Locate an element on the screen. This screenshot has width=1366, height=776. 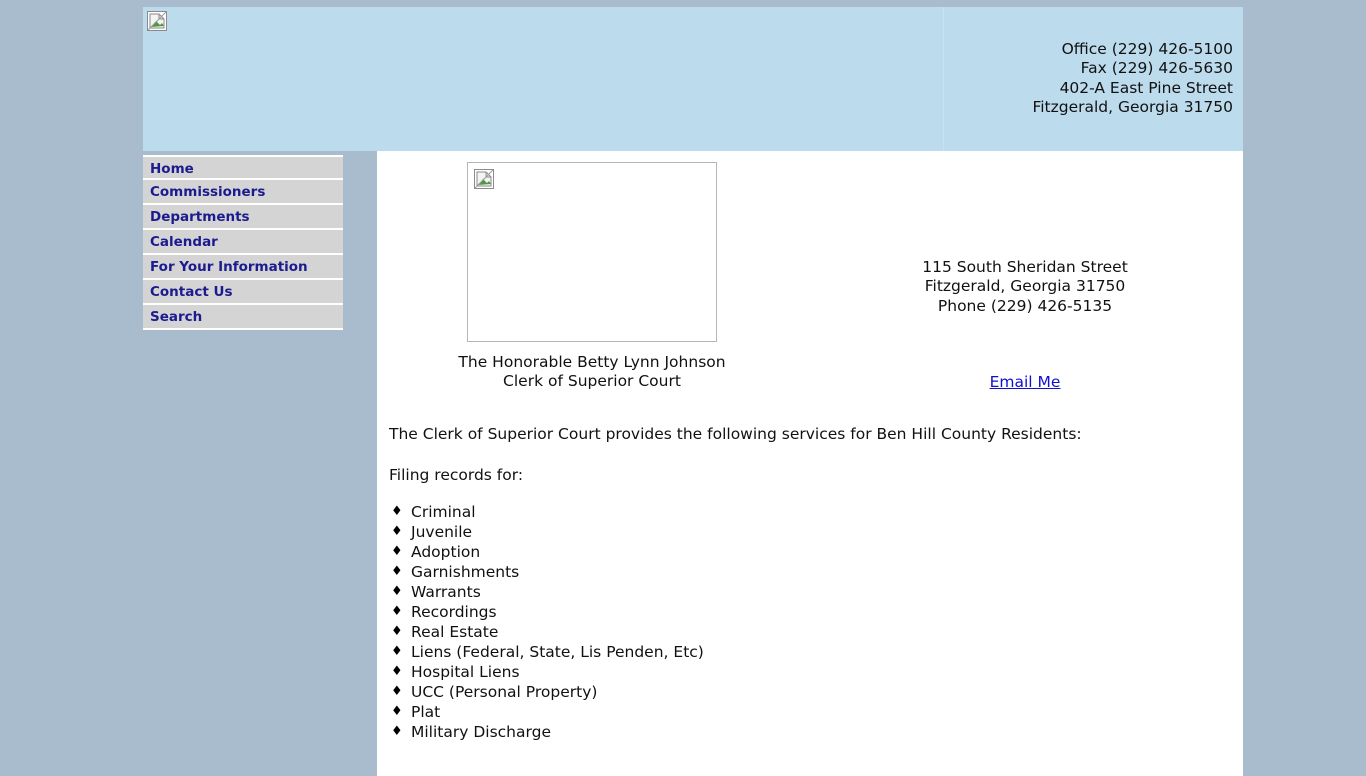
clerk-photo-frame is located at coordinates (592, 252).